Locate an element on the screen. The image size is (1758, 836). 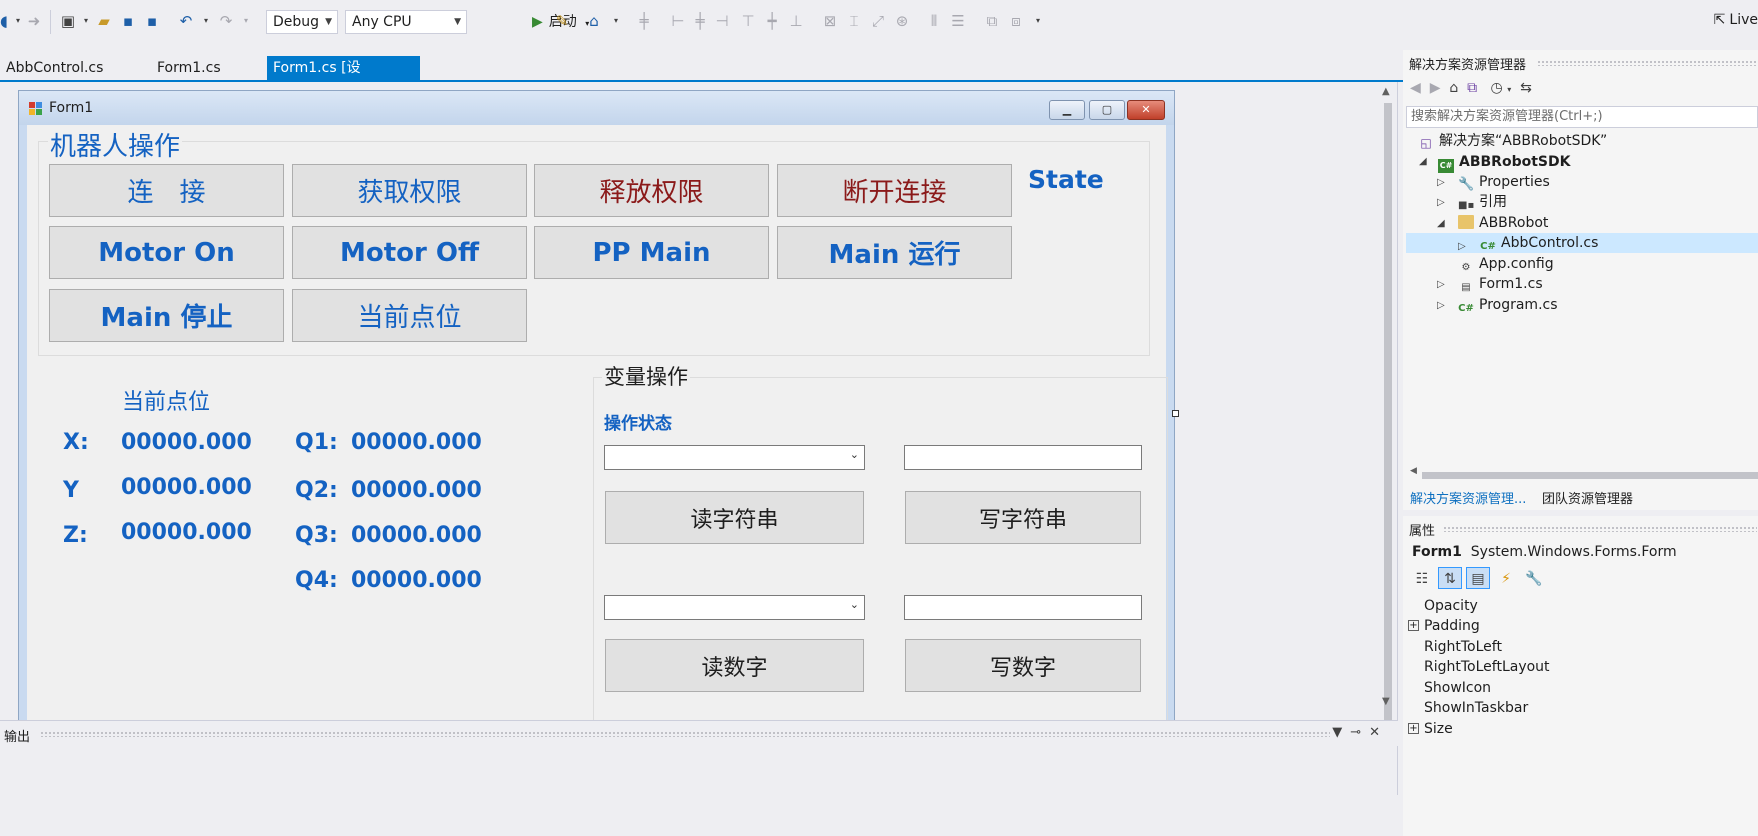
save-icon: ▪ is located at coordinates (128, 21).